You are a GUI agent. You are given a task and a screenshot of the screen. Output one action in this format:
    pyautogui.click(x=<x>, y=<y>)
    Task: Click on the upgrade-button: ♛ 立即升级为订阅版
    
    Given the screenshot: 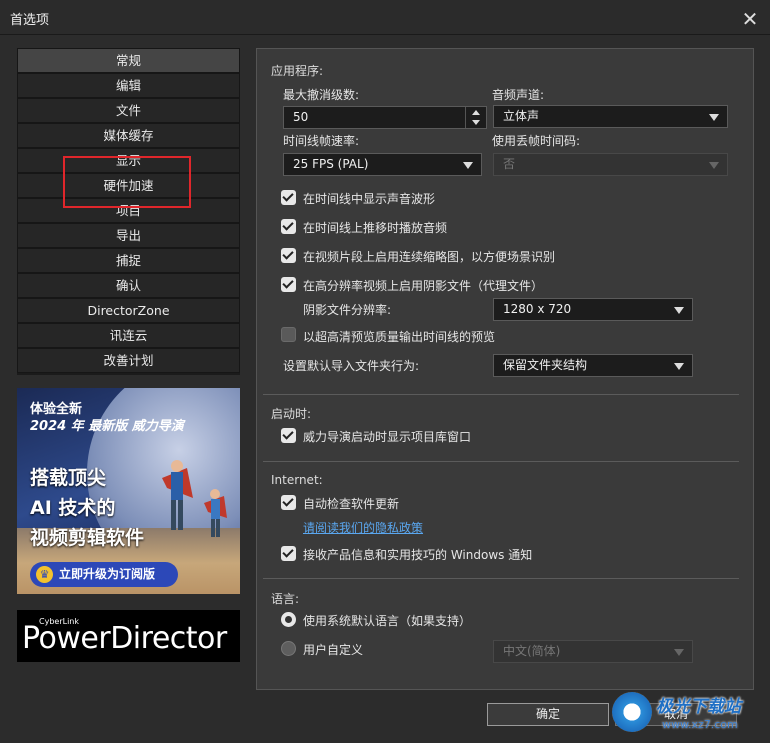 What is the action you would take?
    pyautogui.click(x=104, y=574)
    